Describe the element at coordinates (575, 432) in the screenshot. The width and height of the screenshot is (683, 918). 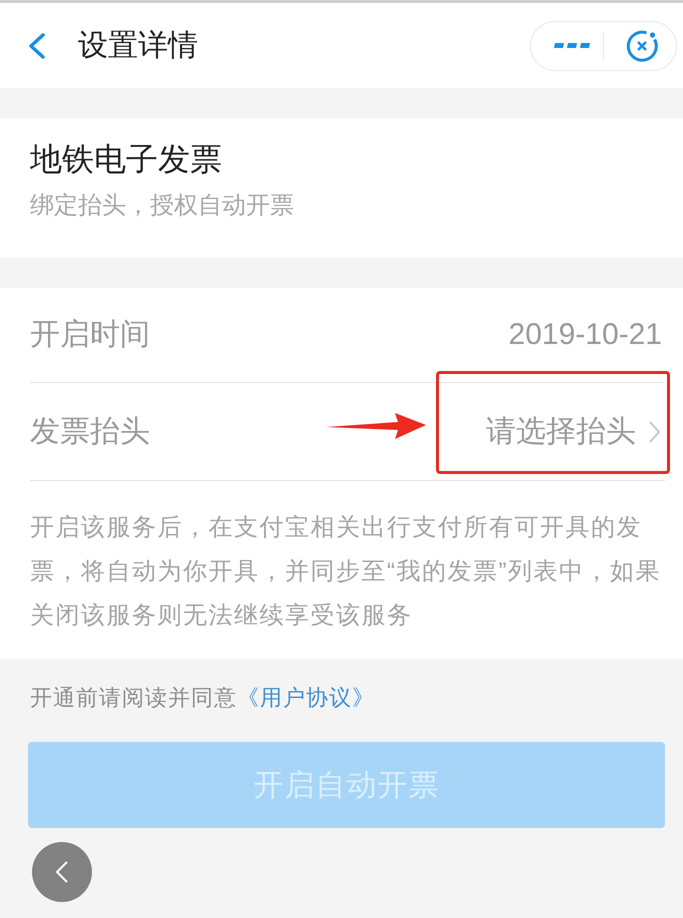
I see `title-select-button: 请选择抬头` at that location.